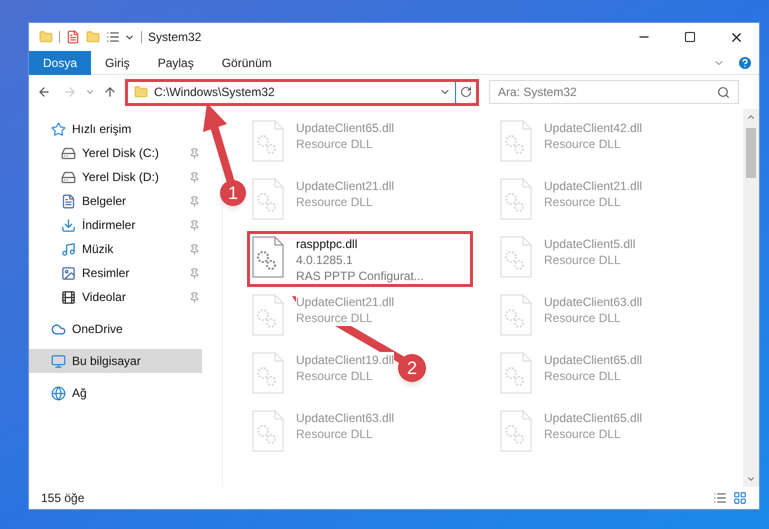  What do you see at coordinates (175, 37) in the screenshot?
I see `window-title: System32` at bounding box center [175, 37].